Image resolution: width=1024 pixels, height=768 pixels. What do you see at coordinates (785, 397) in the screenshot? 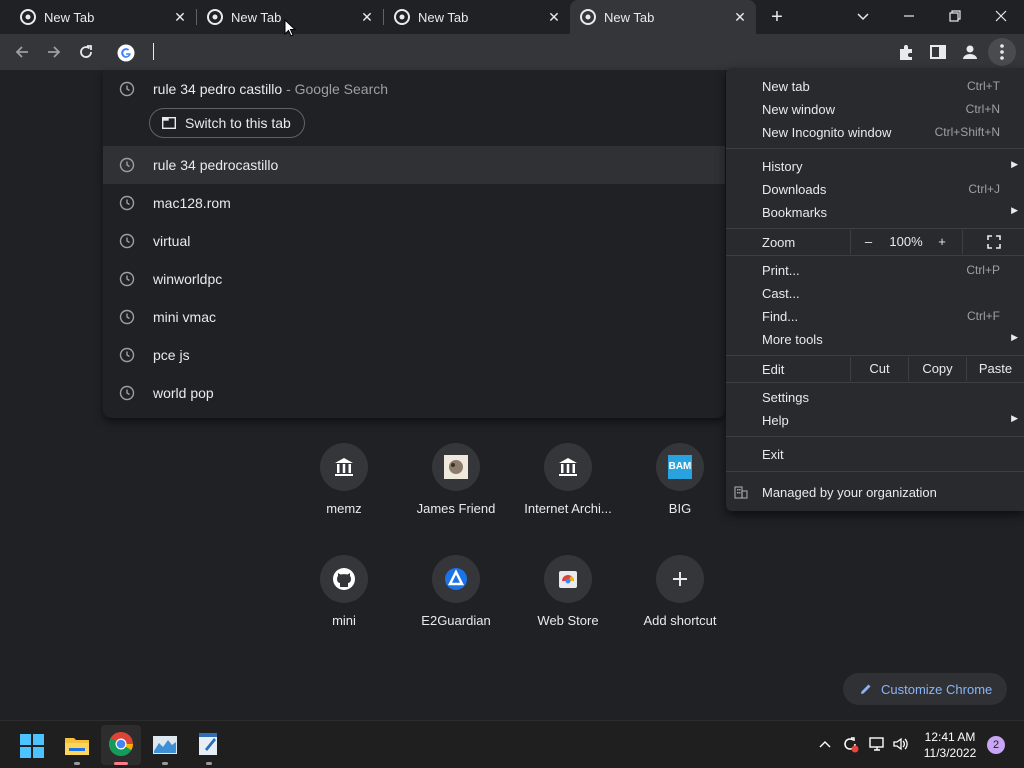
I see `menu-label: Settings` at bounding box center [785, 397].